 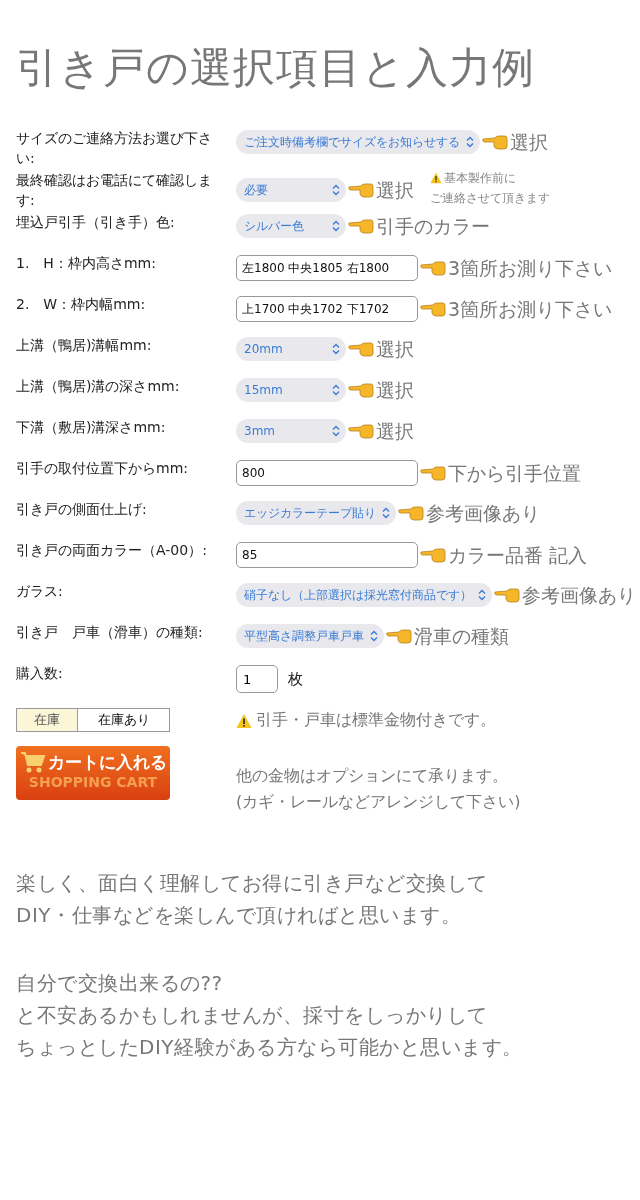 What do you see at coordinates (40, 673) in the screenshot?
I see `field-label: 購入数:` at bounding box center [40, 673].